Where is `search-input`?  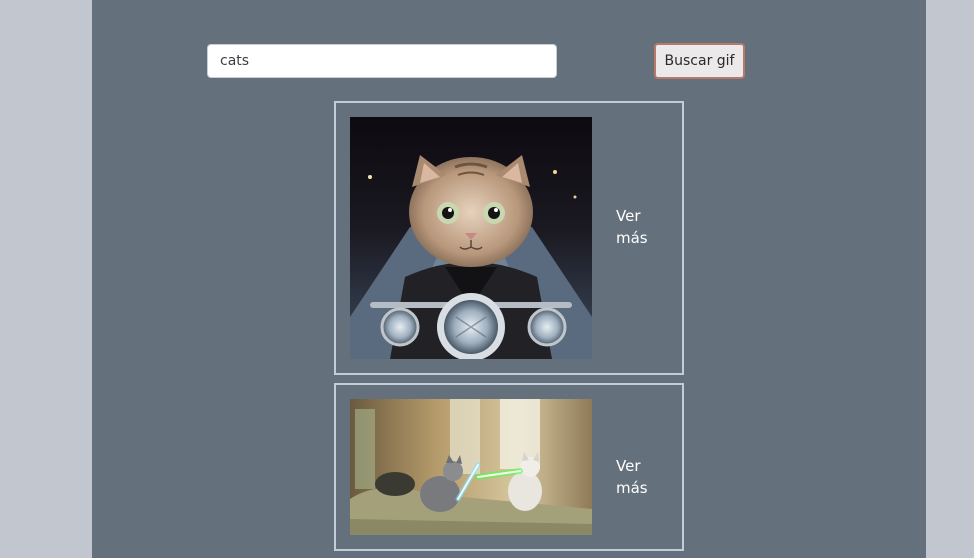 search-input is located at coordinates (382, 61).